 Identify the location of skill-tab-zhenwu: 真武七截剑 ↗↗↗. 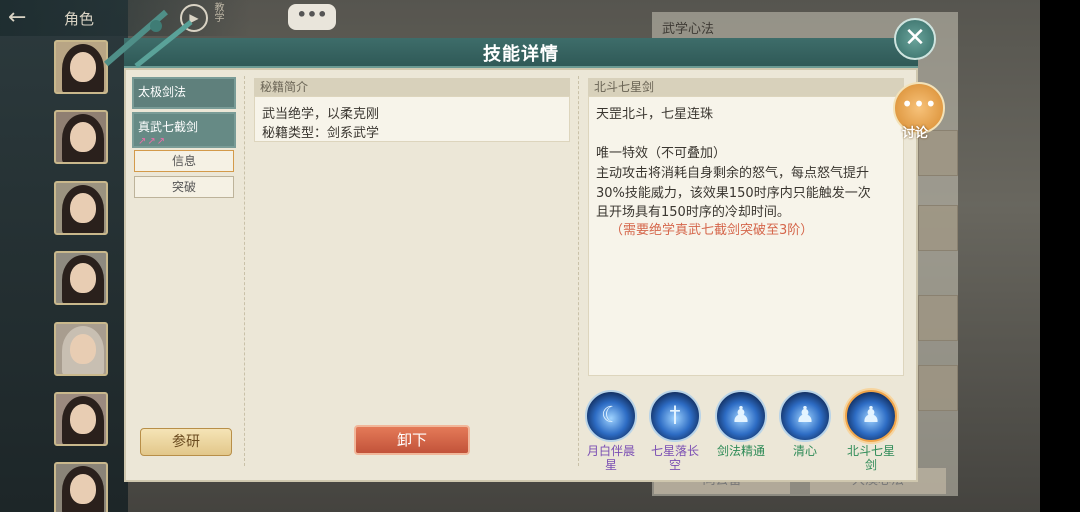
(184, 130).